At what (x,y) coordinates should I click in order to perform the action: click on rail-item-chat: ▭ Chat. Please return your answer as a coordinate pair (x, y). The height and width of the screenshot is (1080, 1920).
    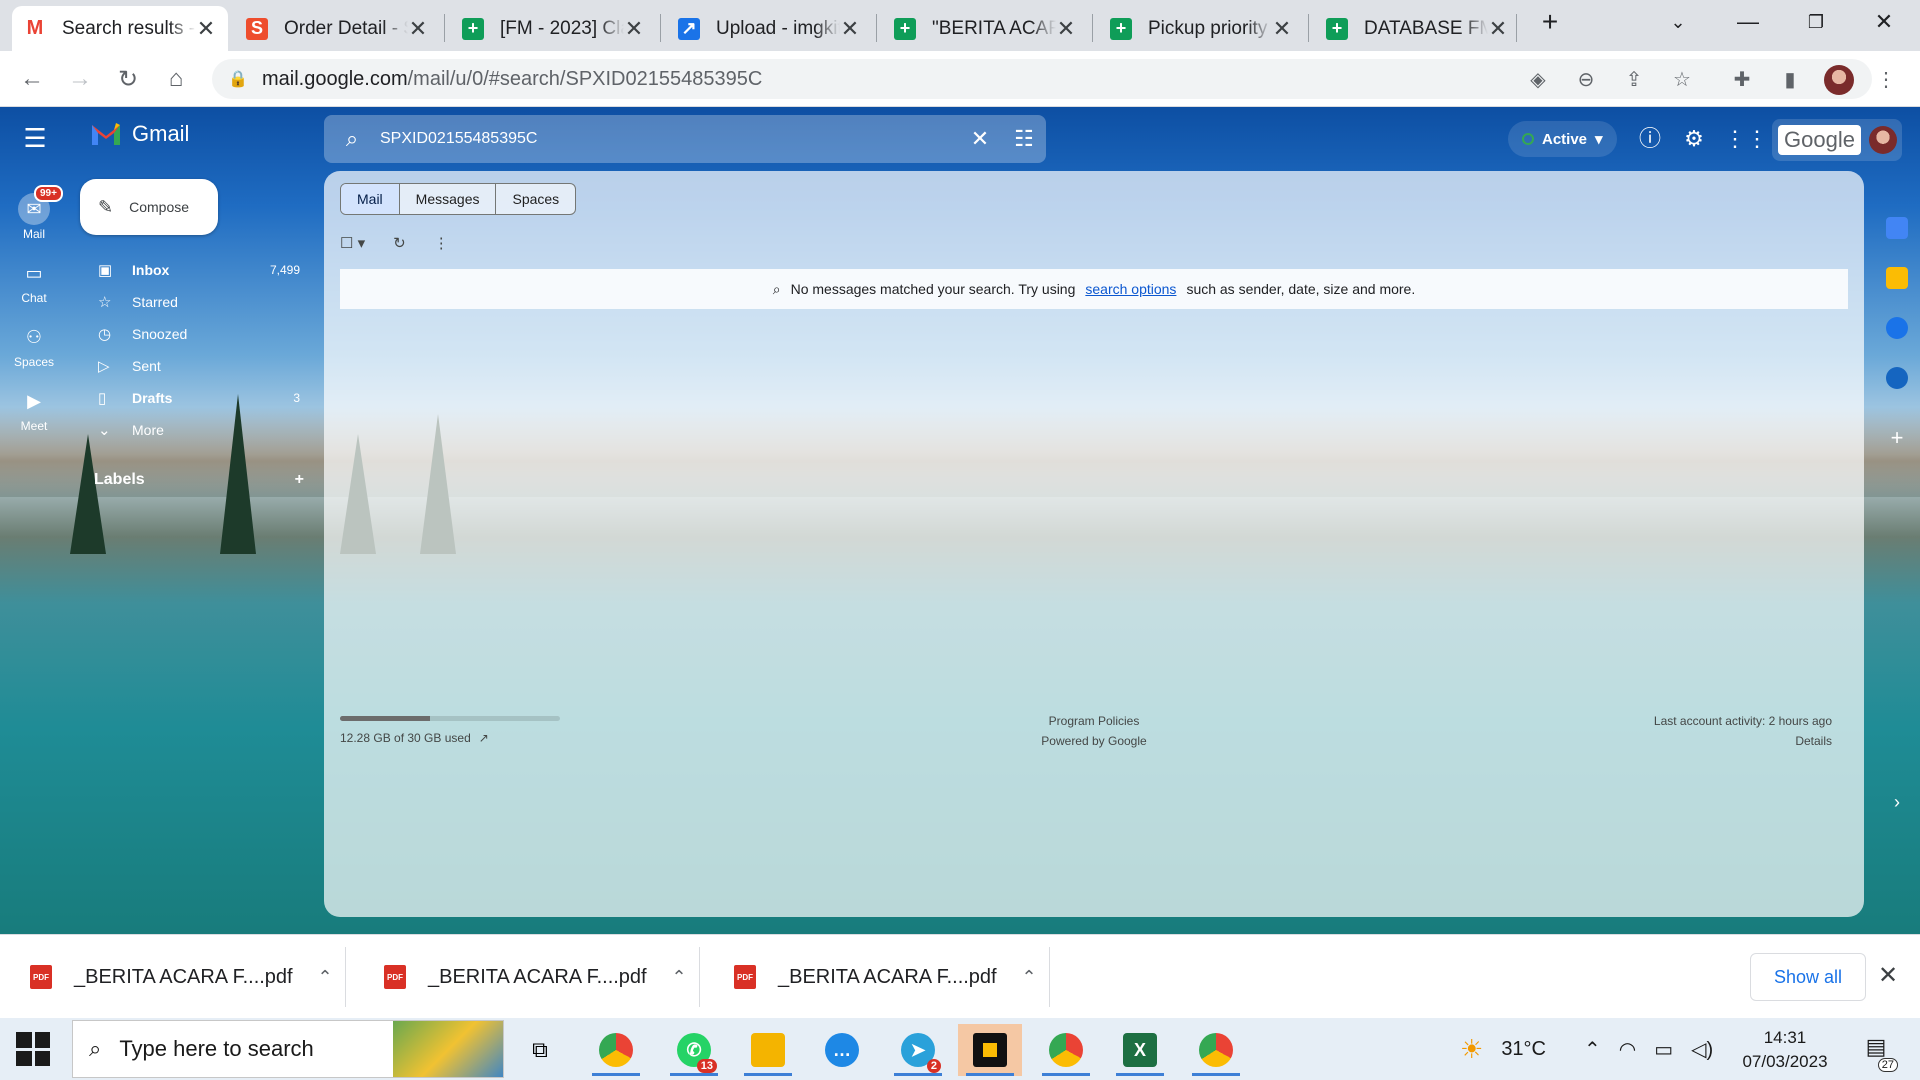
    Looking at the image, I should click on (34, 281).